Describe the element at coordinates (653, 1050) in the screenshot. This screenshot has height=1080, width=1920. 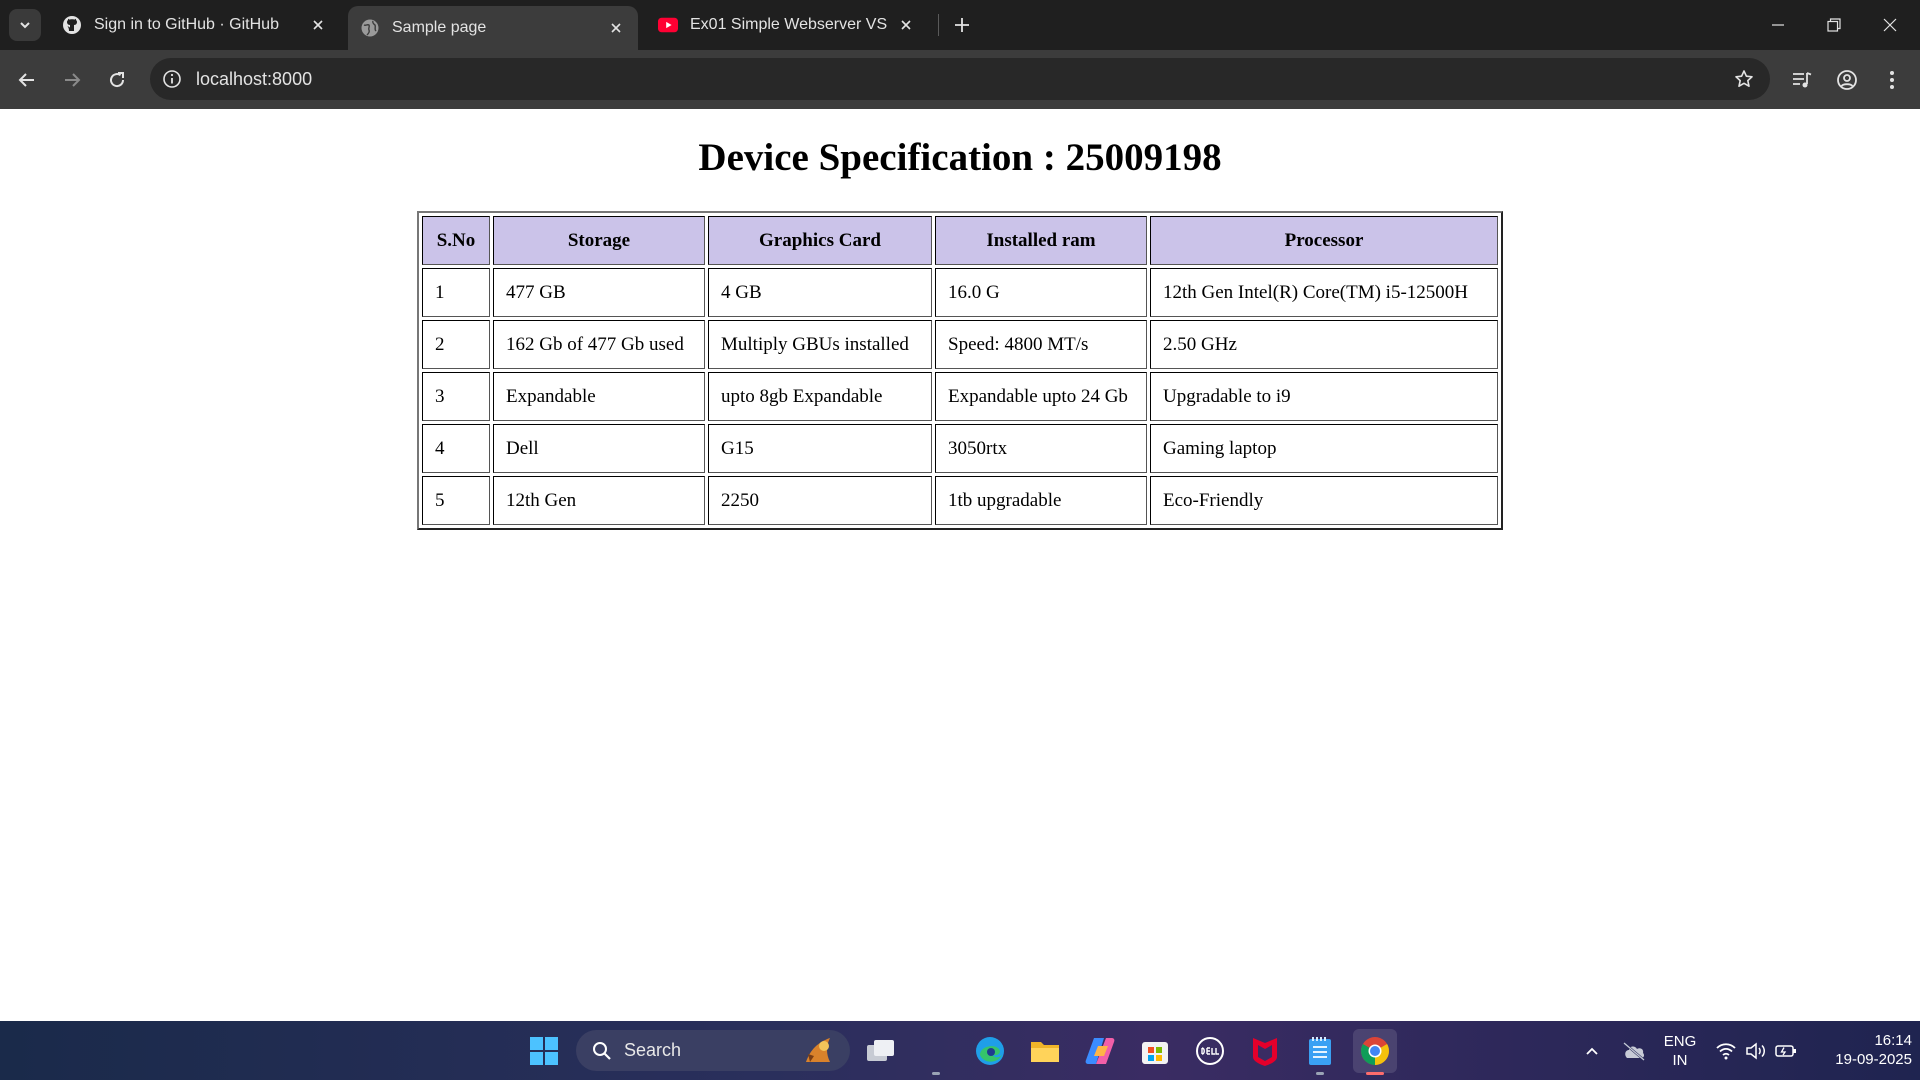
I see `search-label: Search` at that location.